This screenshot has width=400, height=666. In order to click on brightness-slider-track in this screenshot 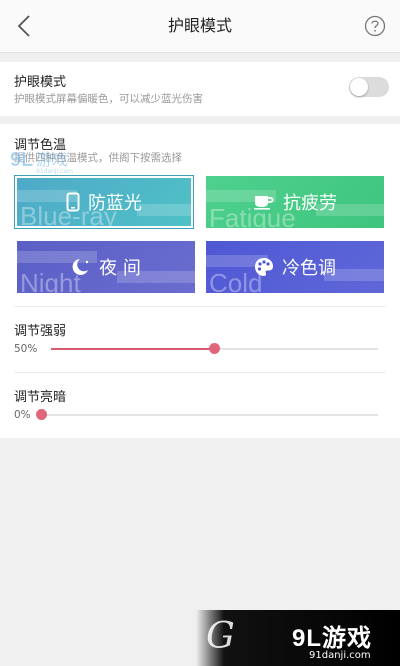, I will do `click(209, 415)`.